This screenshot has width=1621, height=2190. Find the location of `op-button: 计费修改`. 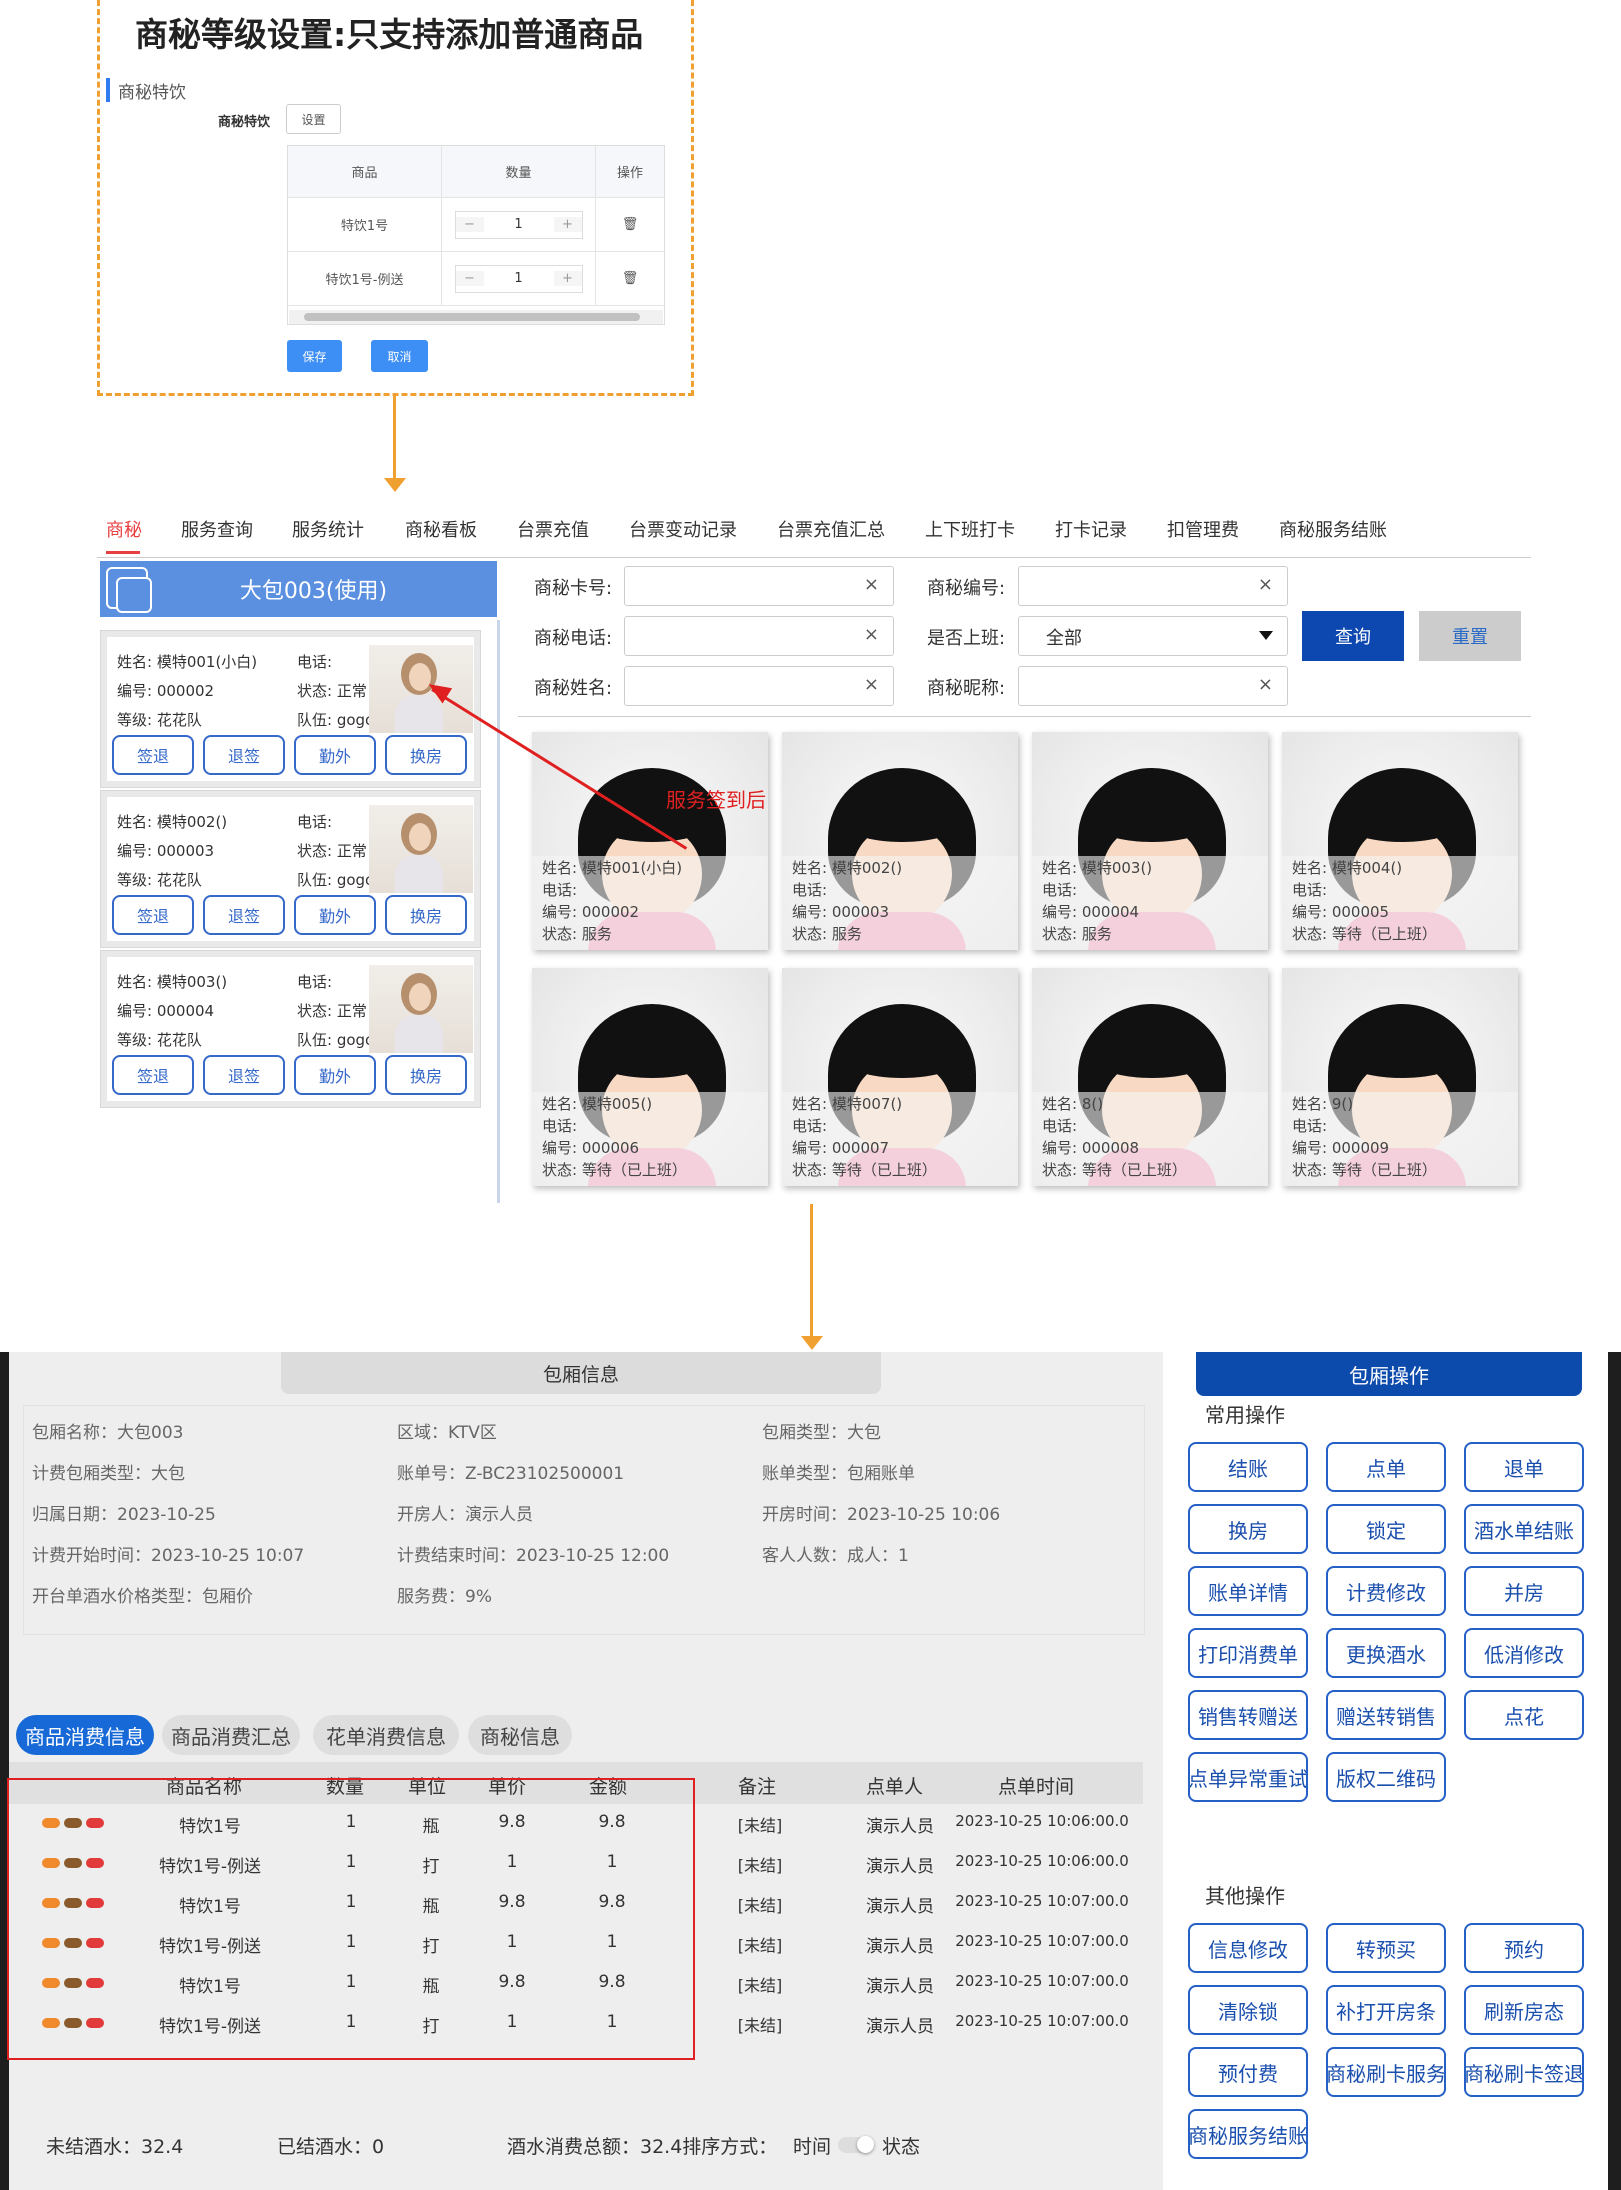

op-button: 计费修改 is located at coordinates (1386, 1591).